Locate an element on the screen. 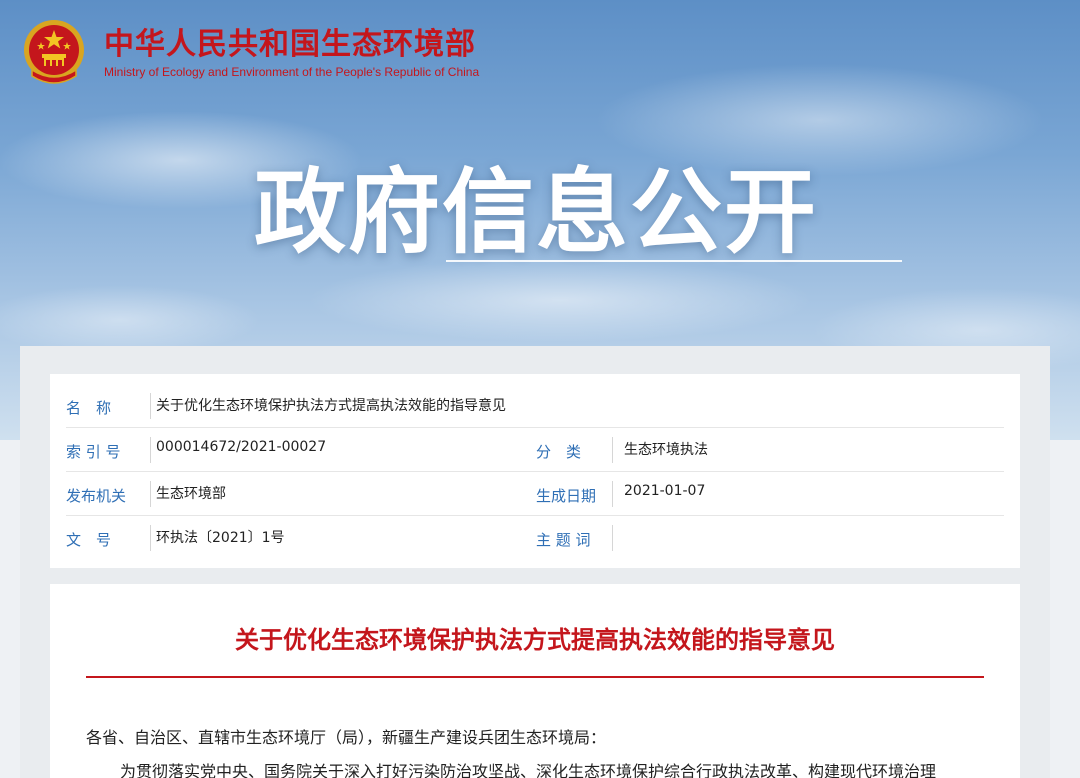  meta-label-topic: 主 题 词 is located at coordinates (563, 540).